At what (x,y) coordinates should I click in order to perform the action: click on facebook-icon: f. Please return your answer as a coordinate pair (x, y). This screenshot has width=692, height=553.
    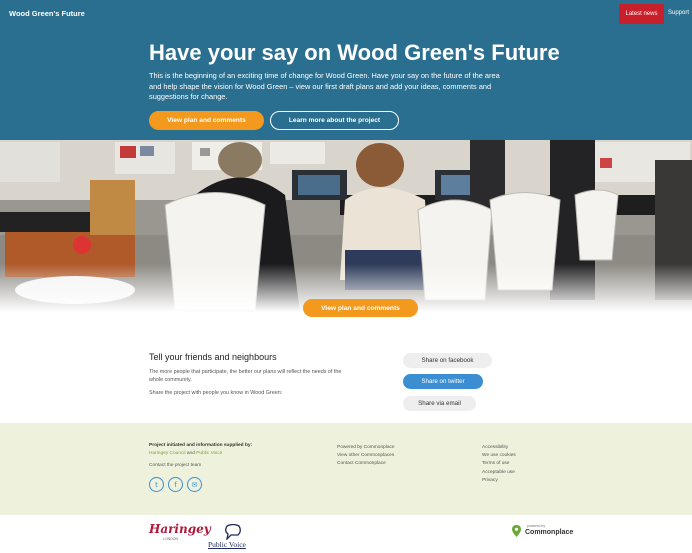
    Looking at the image, I should click on (175, 484).